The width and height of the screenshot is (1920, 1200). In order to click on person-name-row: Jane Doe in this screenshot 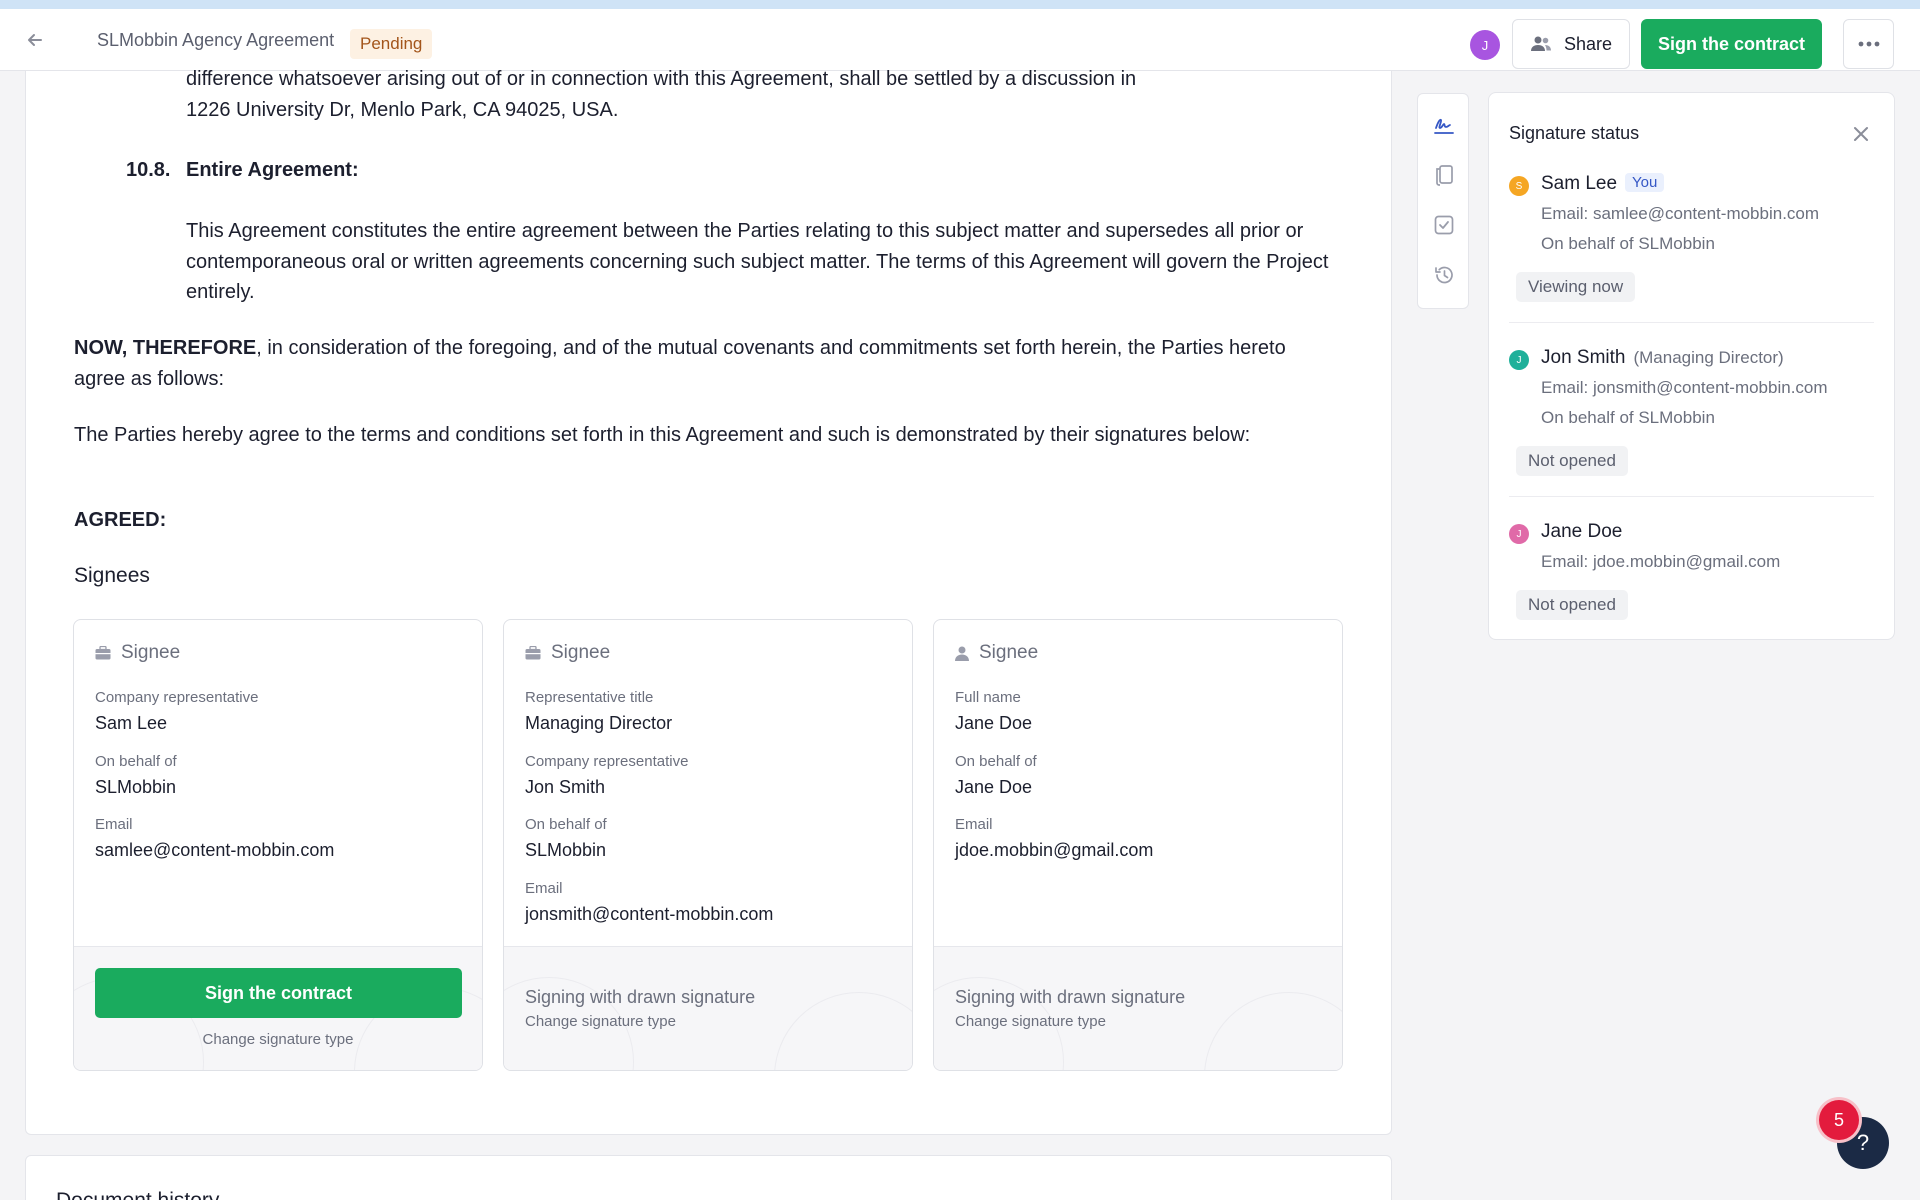, I will do `click(1581, 532)`.